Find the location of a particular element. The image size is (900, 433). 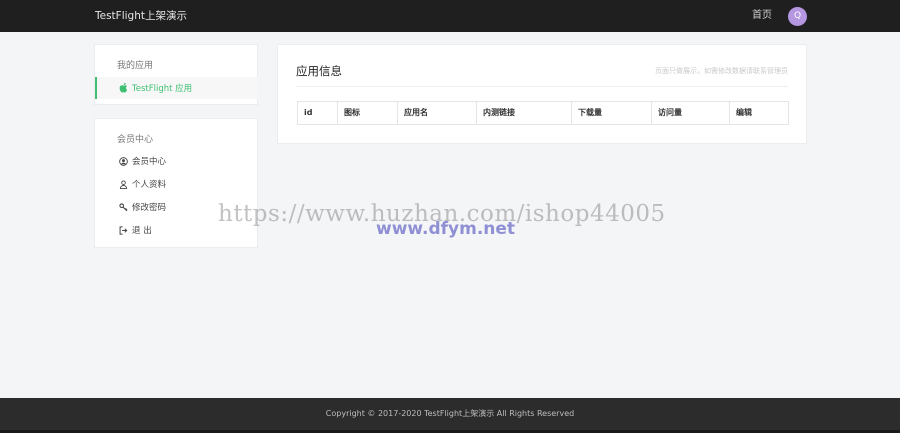

brand-title: TestFlight上架演示 is located at coordinates (141, 16).